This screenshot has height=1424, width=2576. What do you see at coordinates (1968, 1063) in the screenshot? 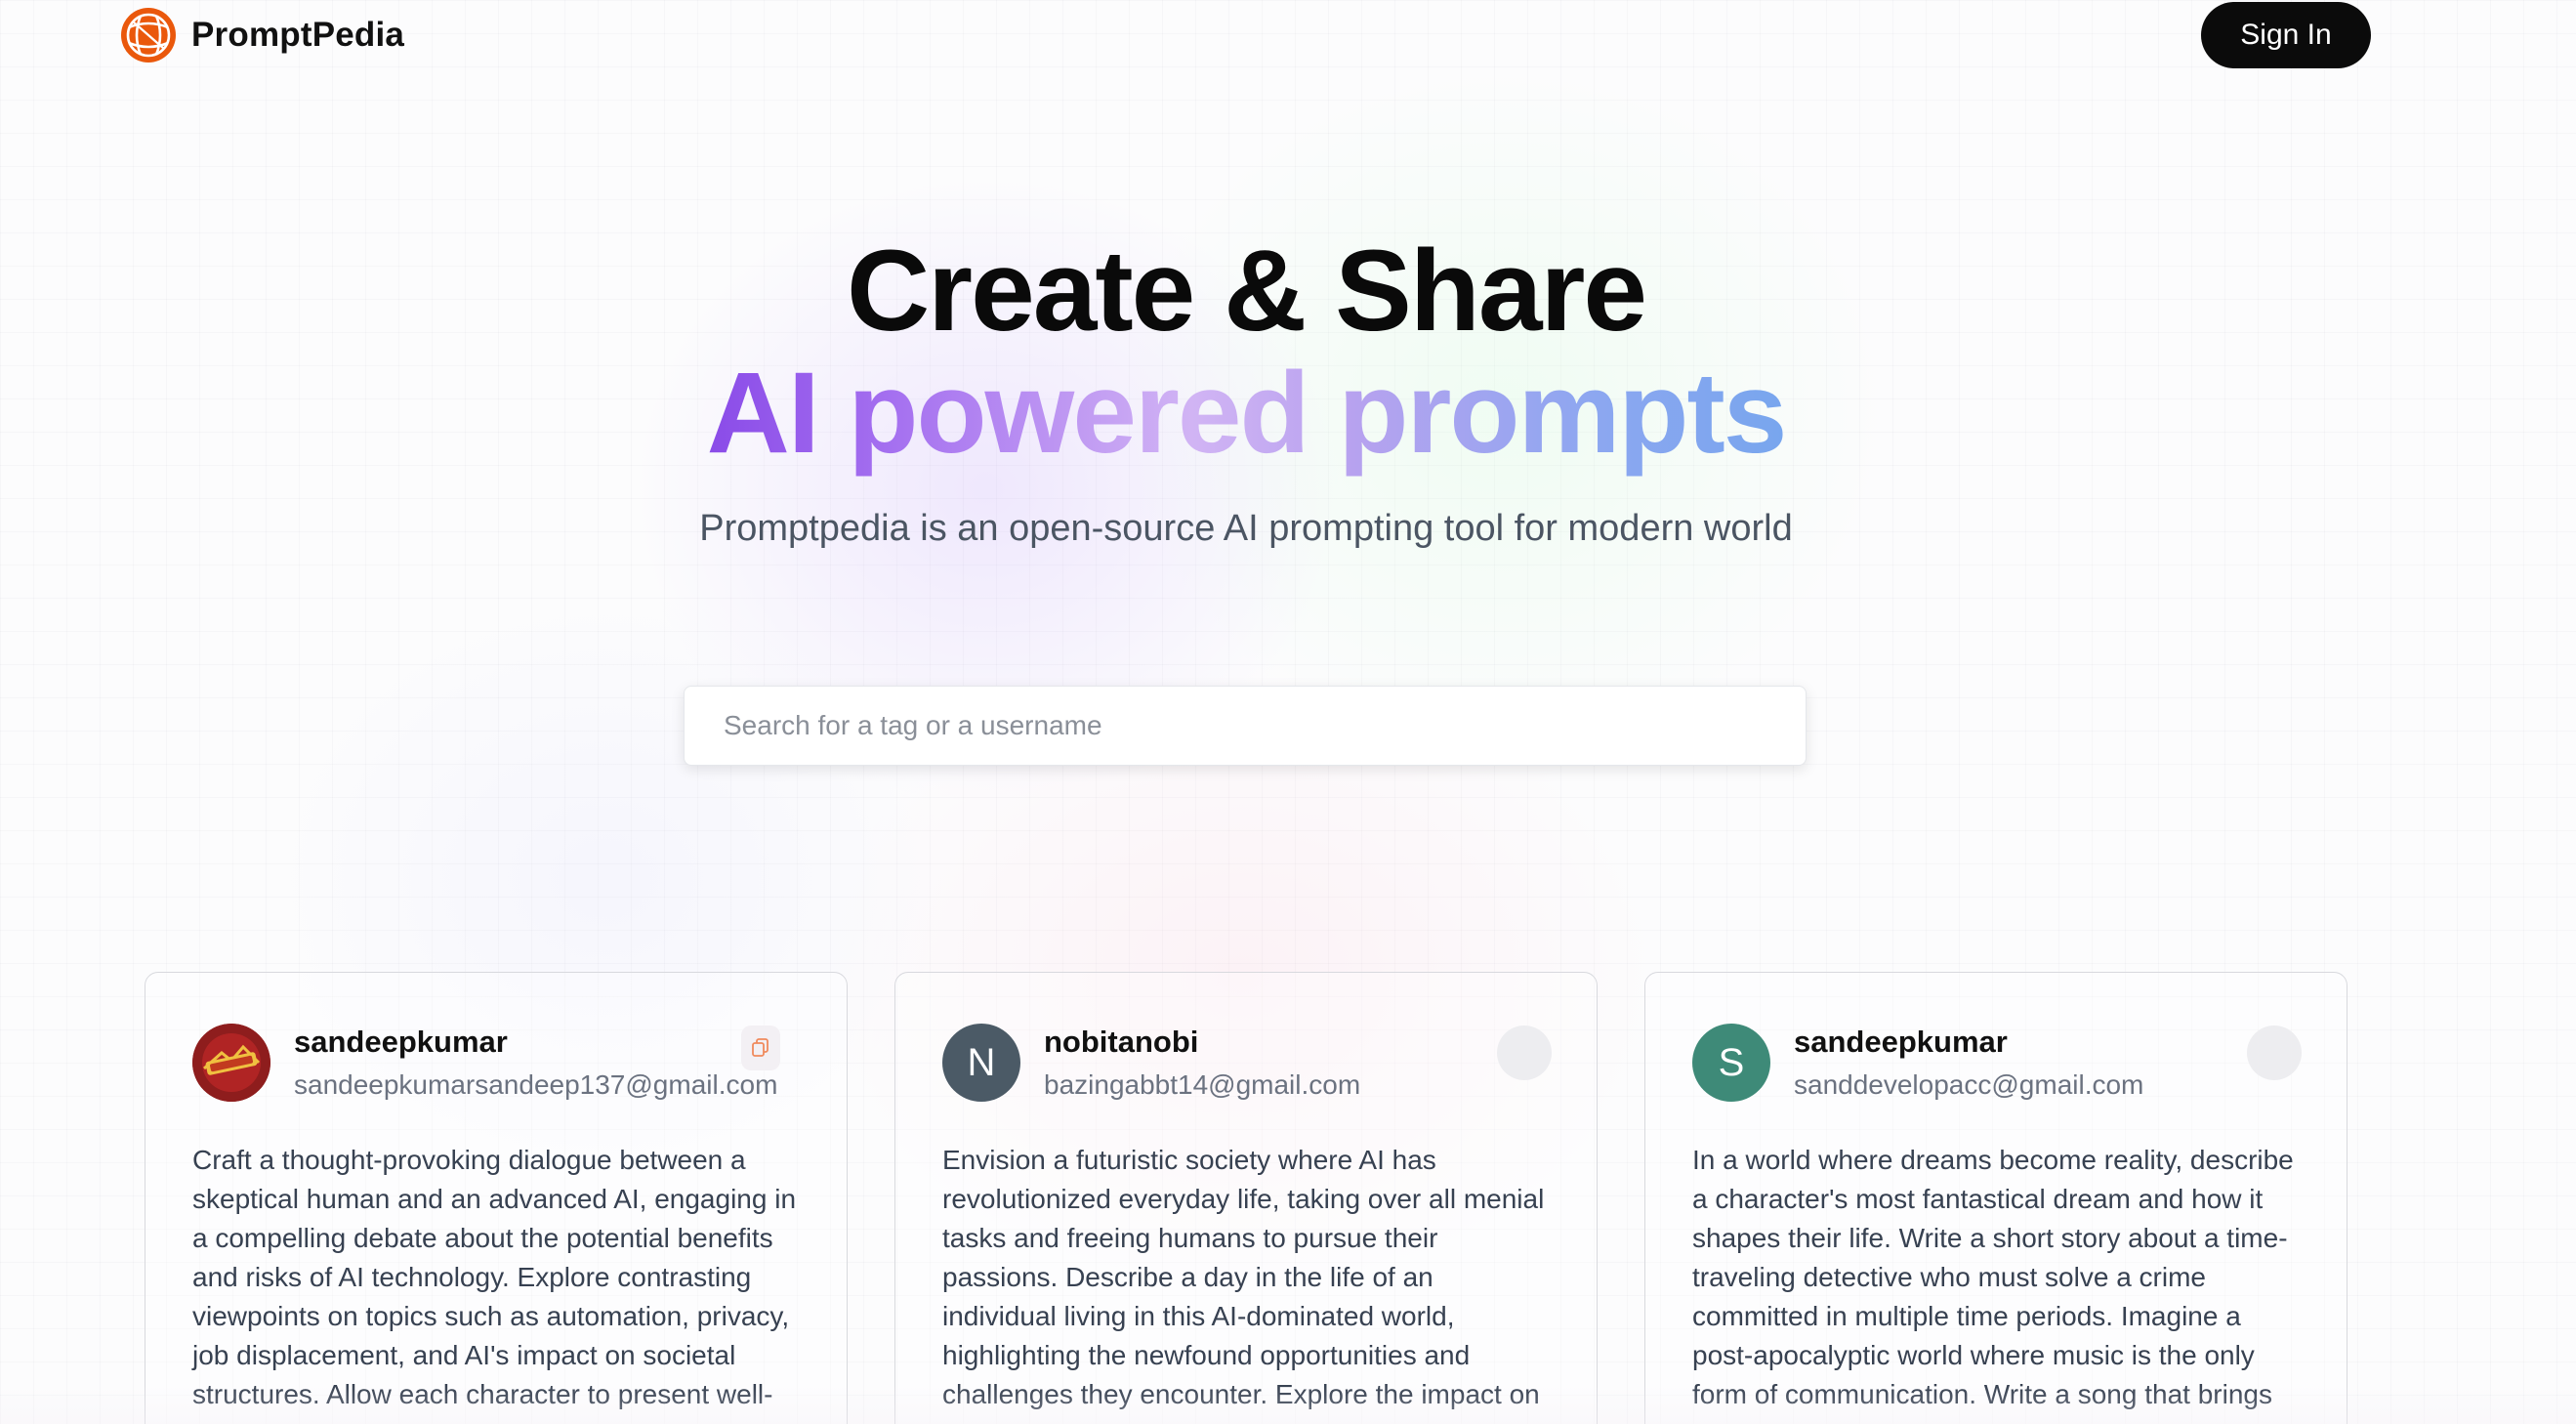
I see `user-info: sandeepkumar sanddevelopacc@gmail.com` at bounding box center [1968, 1063].